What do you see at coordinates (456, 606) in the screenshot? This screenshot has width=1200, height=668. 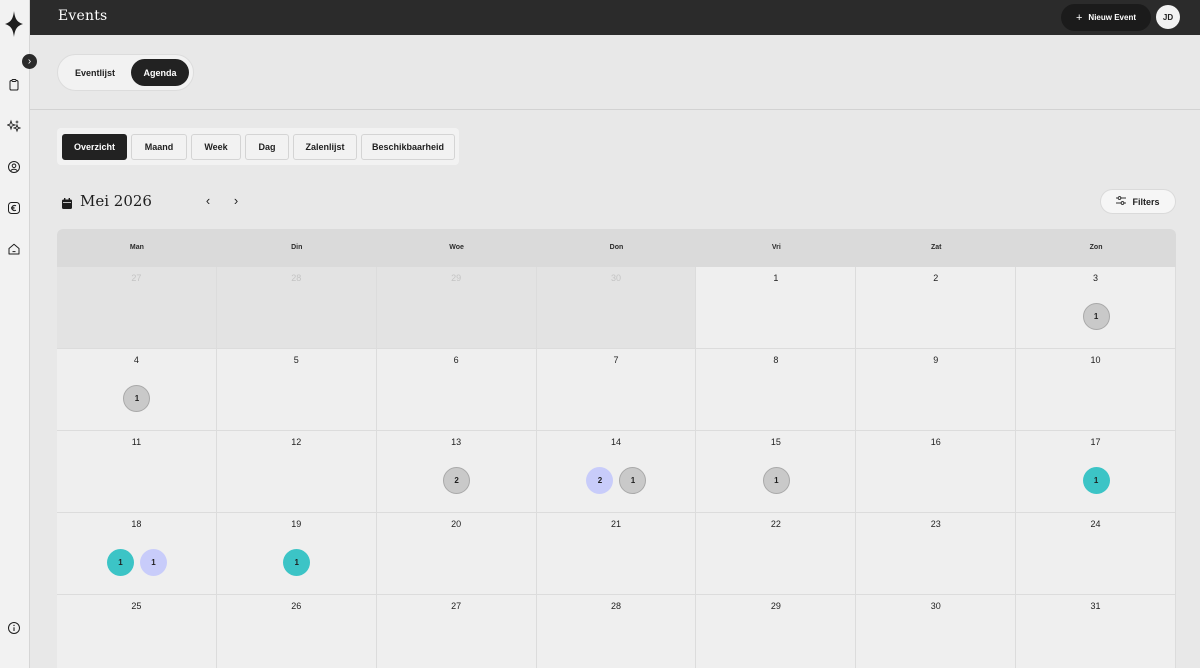 I see `day-number: 27` at bounding box center [456, 606].